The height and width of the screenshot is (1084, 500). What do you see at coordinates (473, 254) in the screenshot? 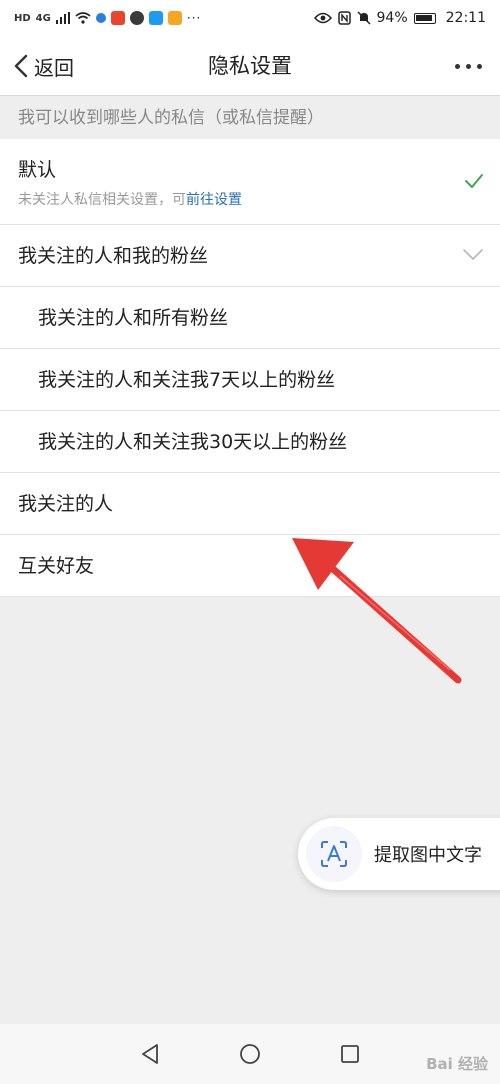
I see `chevron-down-icon` at bounding box center [473, 254].